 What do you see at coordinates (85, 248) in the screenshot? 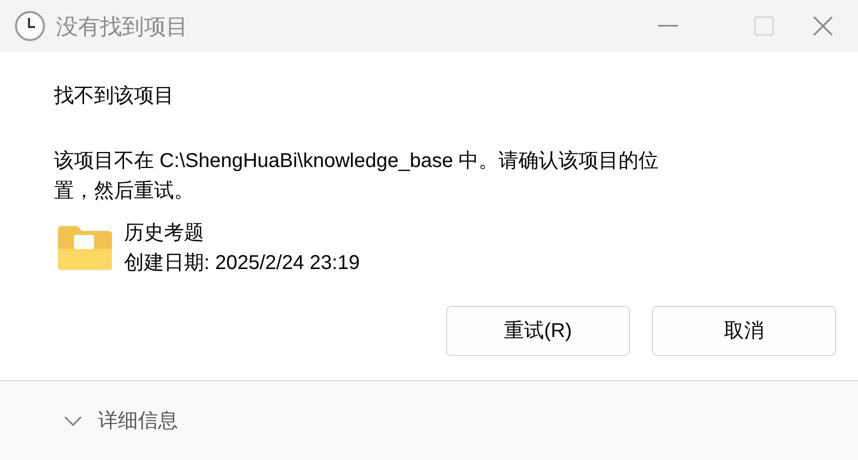
I see `folder-icon` at bounding box center [85, 248].